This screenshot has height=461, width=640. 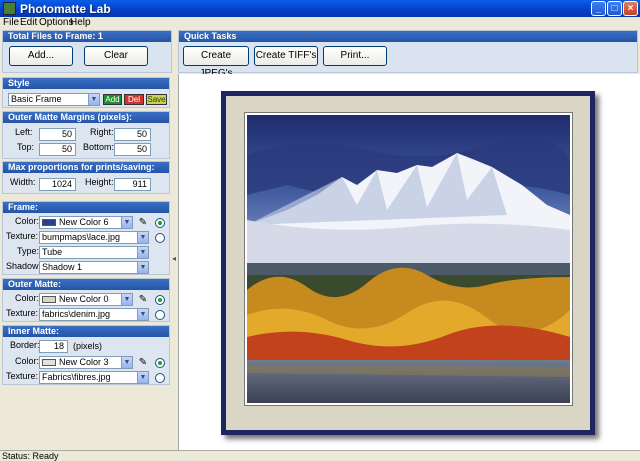 What do you see at coordinates (9, 8) in the screenshot?
I see `app-icon` at bounding box center [9, 8].